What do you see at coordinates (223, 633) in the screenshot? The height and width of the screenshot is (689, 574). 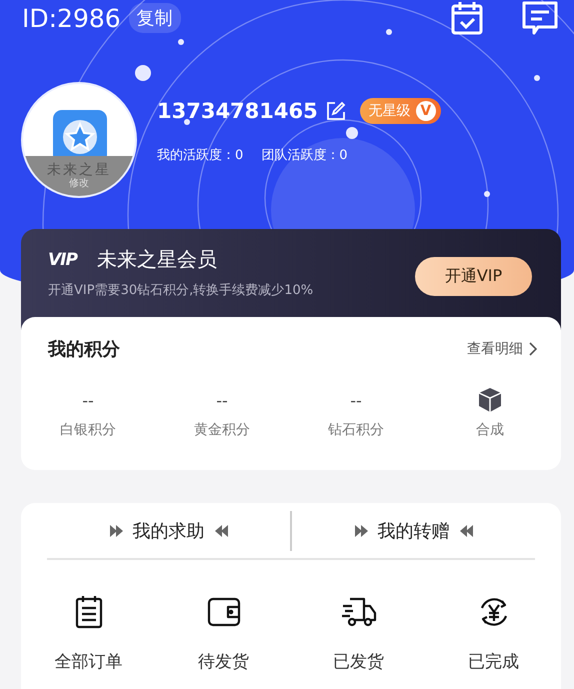 I see `order-status-item: 待发货` at bounding box center [223, 633].